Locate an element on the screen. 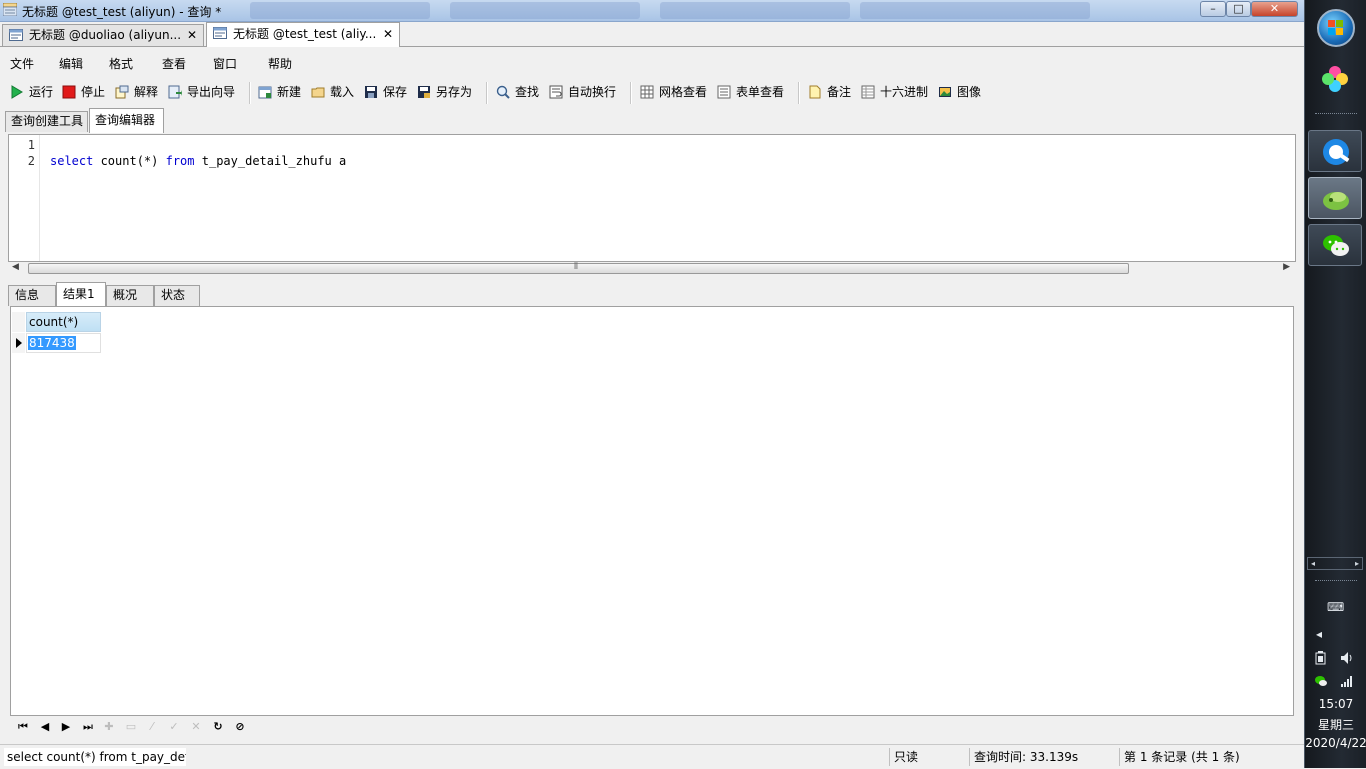 This screenshot has width=1366, height=769. save-button: 保存 is located at coordinates (385, 92).